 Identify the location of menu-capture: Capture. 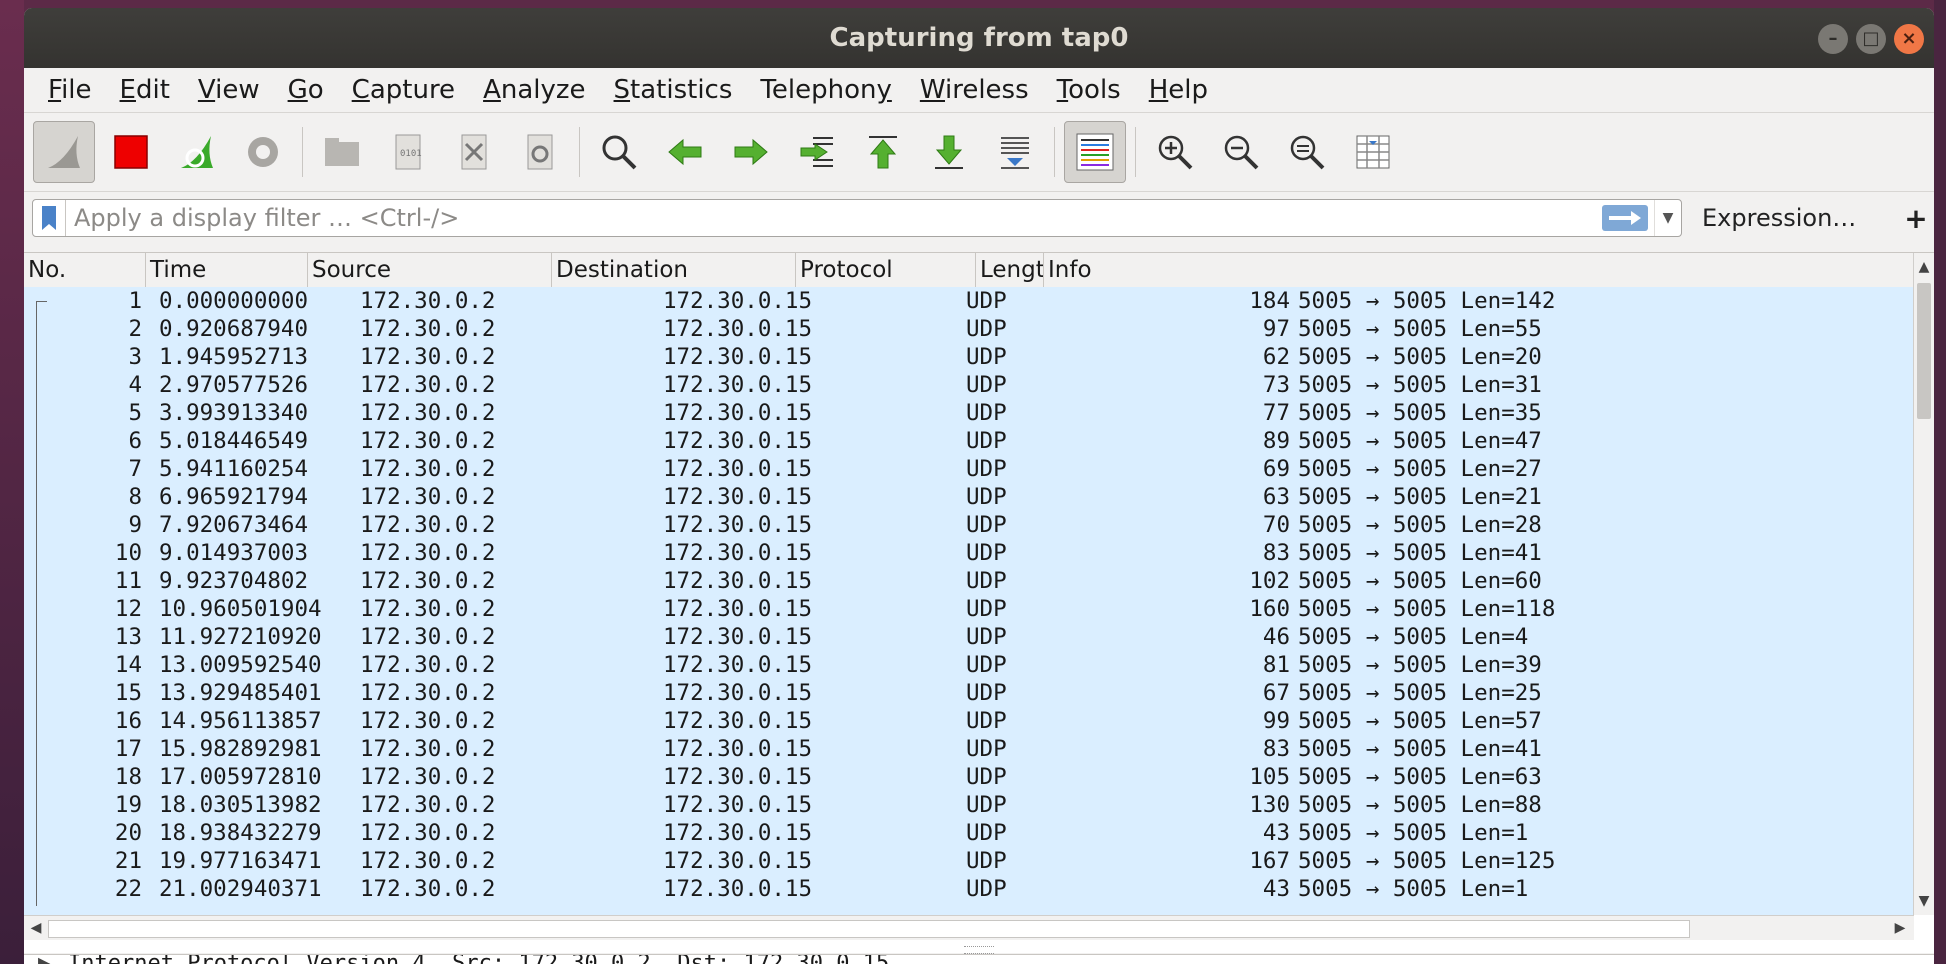
(403, 90).